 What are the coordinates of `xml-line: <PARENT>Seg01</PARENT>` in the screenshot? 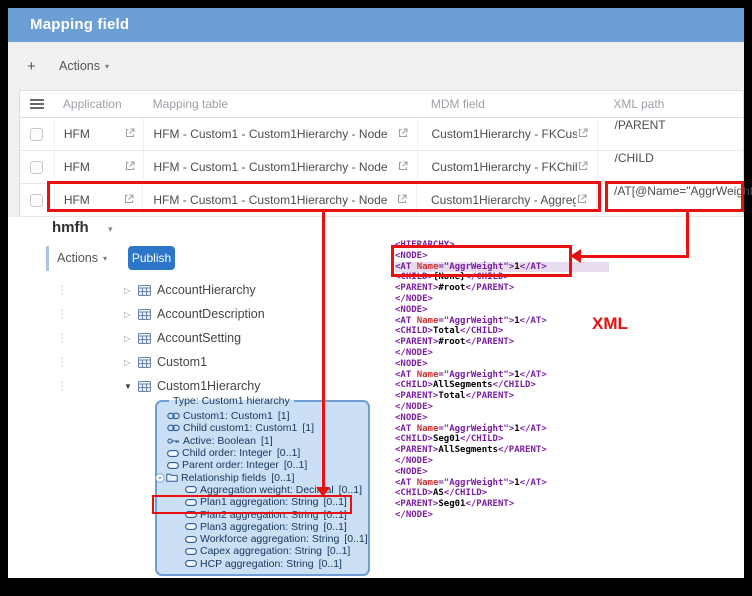 It's located at (455, 504).